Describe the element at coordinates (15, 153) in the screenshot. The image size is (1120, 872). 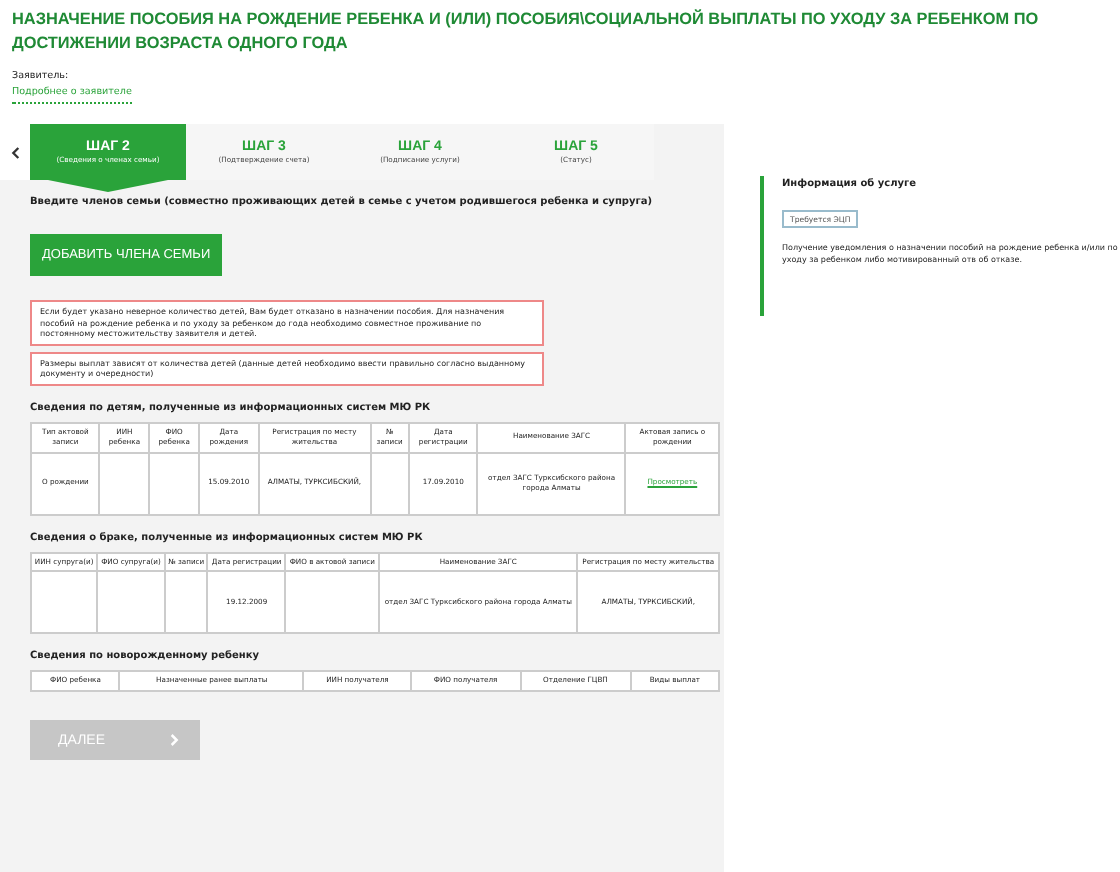
I see `chevron-left-icon` at that location.